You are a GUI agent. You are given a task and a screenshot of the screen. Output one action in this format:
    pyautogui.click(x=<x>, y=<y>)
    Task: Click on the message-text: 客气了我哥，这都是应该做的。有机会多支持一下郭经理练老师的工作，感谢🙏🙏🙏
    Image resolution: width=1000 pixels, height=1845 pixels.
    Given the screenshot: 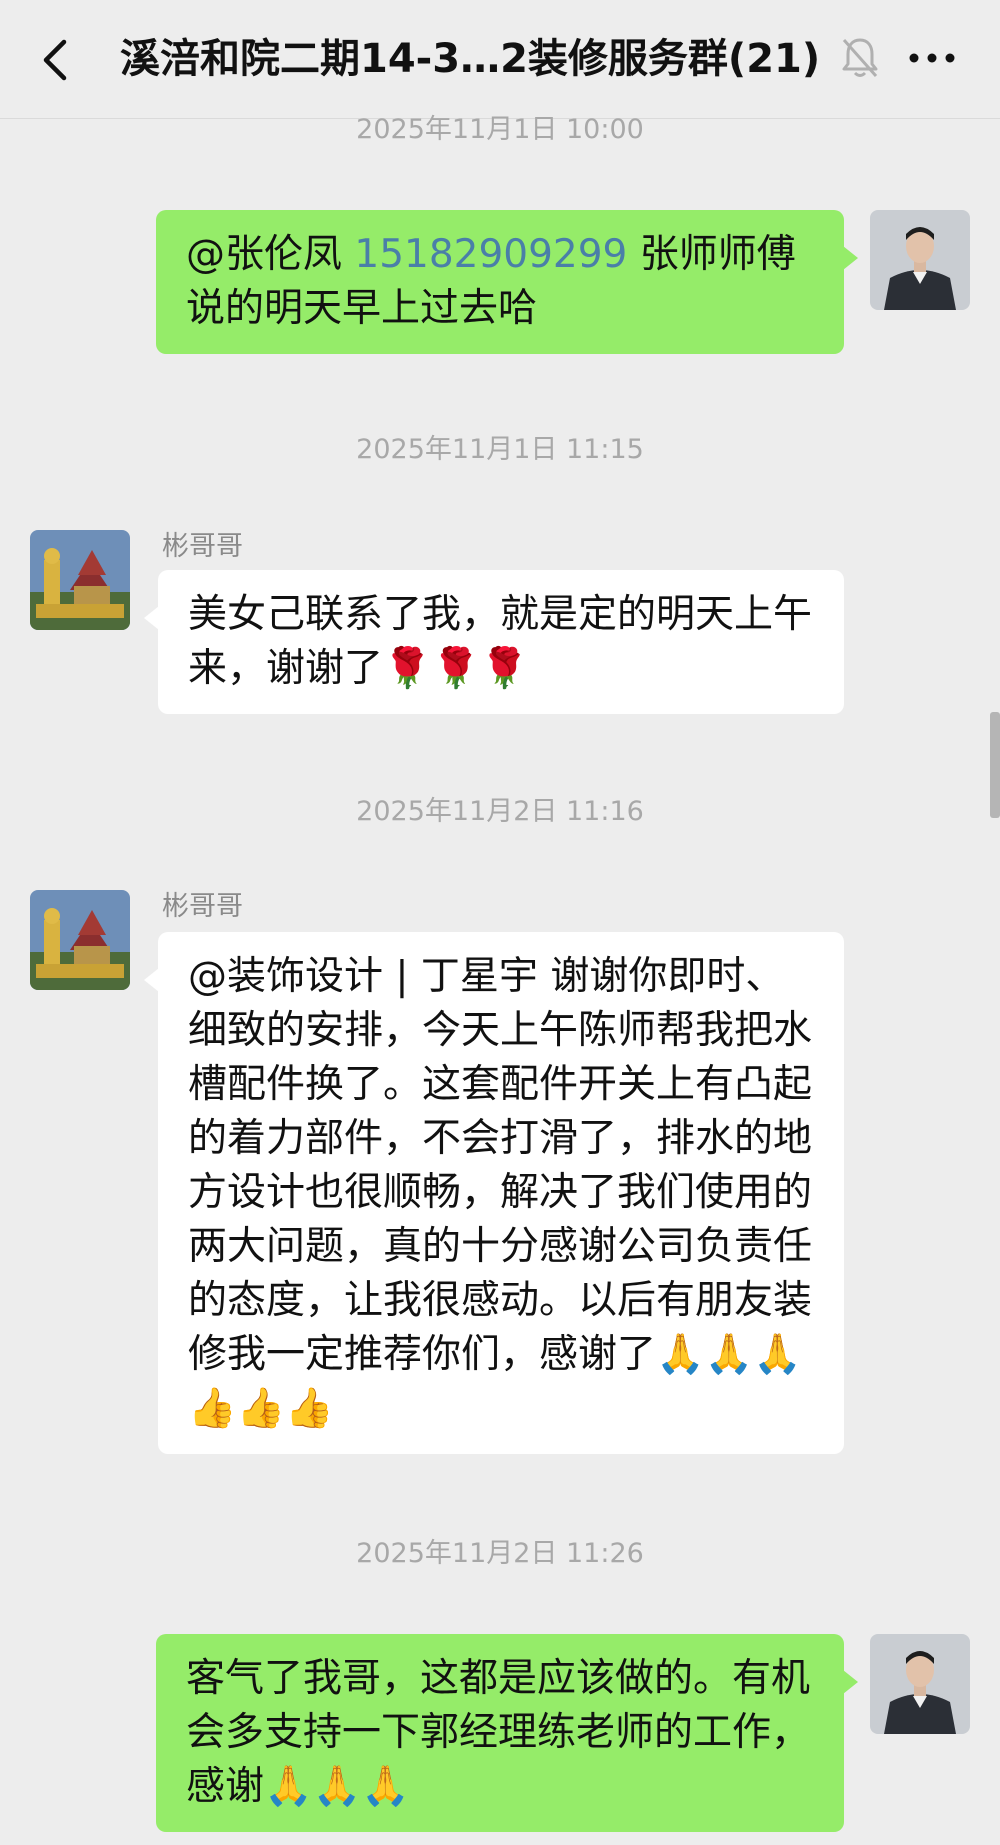 What is the action you would take?
    pyautogui.click(x=498, y=1732)
    